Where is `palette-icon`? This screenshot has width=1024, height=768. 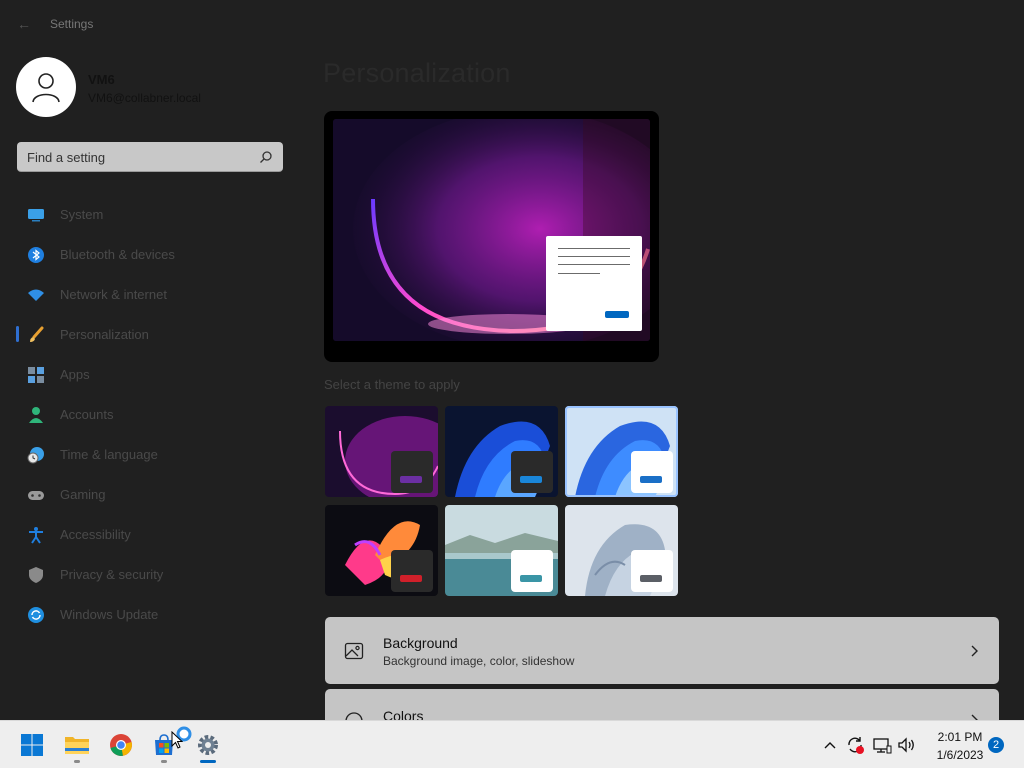 palette-icon is located at coordinates (354, 716).